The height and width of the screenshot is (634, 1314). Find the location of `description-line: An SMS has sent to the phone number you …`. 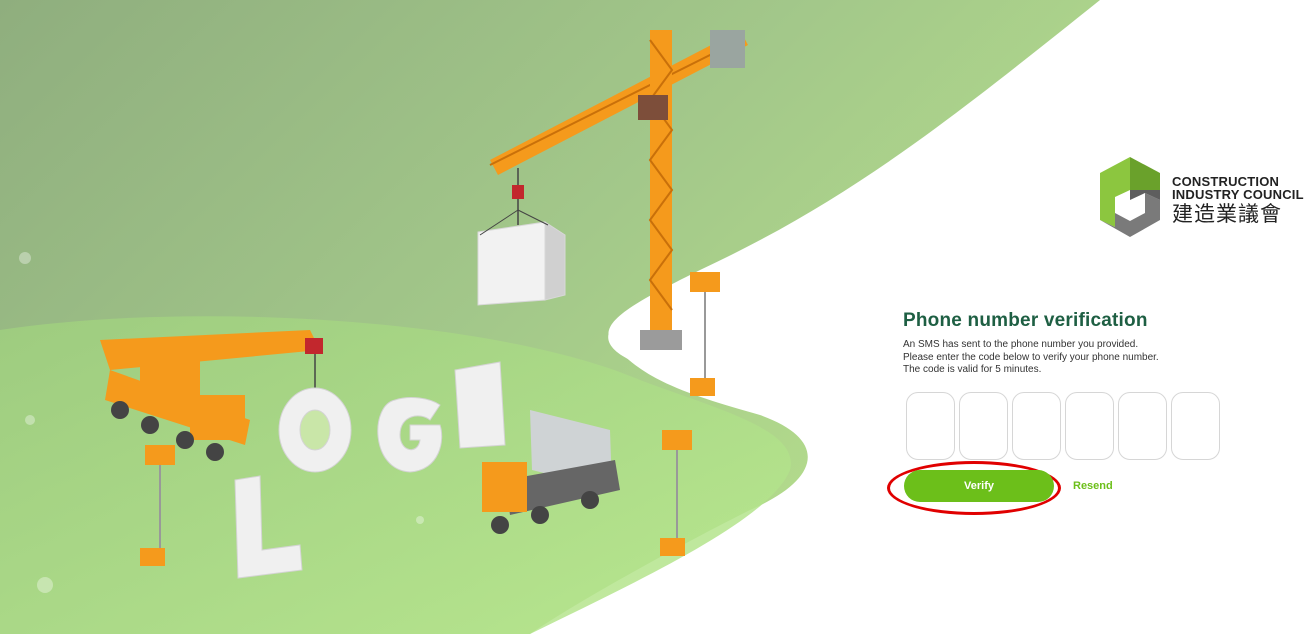

description-line: An SMS has sent to the phone number you … is located at coordinates (1021, 344).